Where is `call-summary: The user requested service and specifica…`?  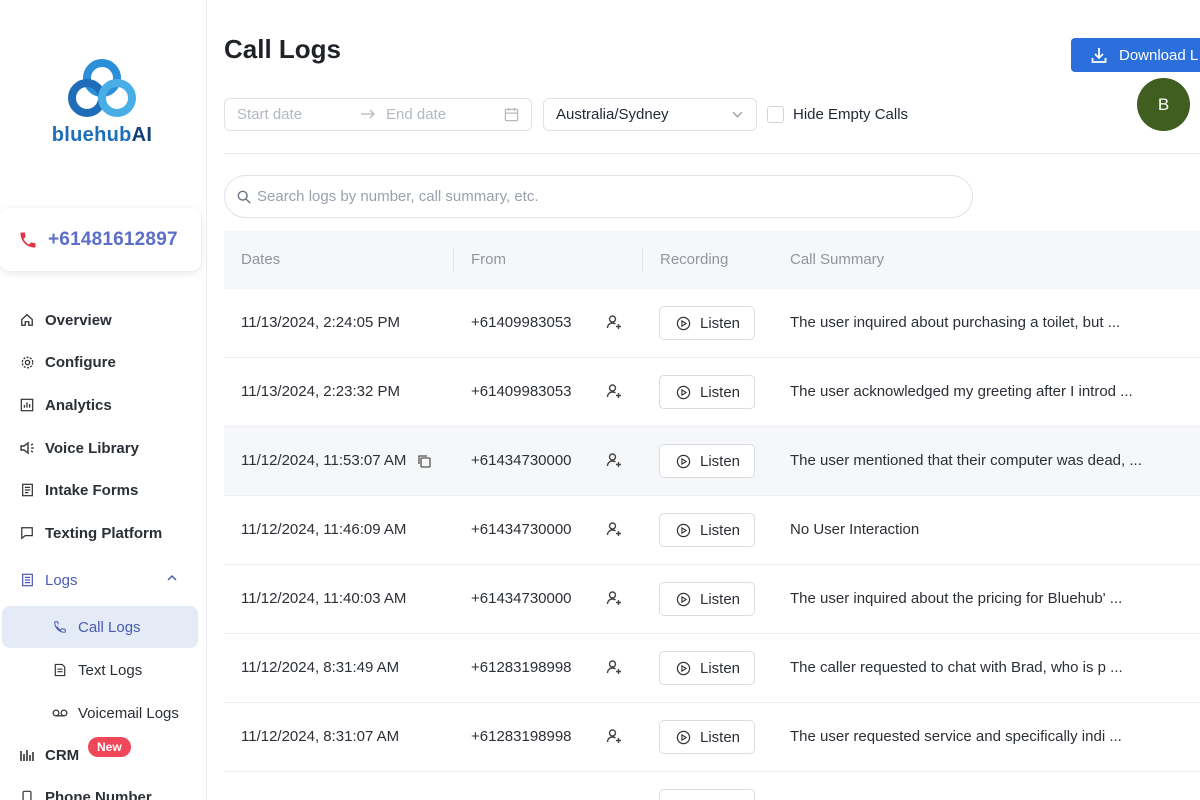 call-summary: The user requested service and specifica… is located at coordinates (956, 736).